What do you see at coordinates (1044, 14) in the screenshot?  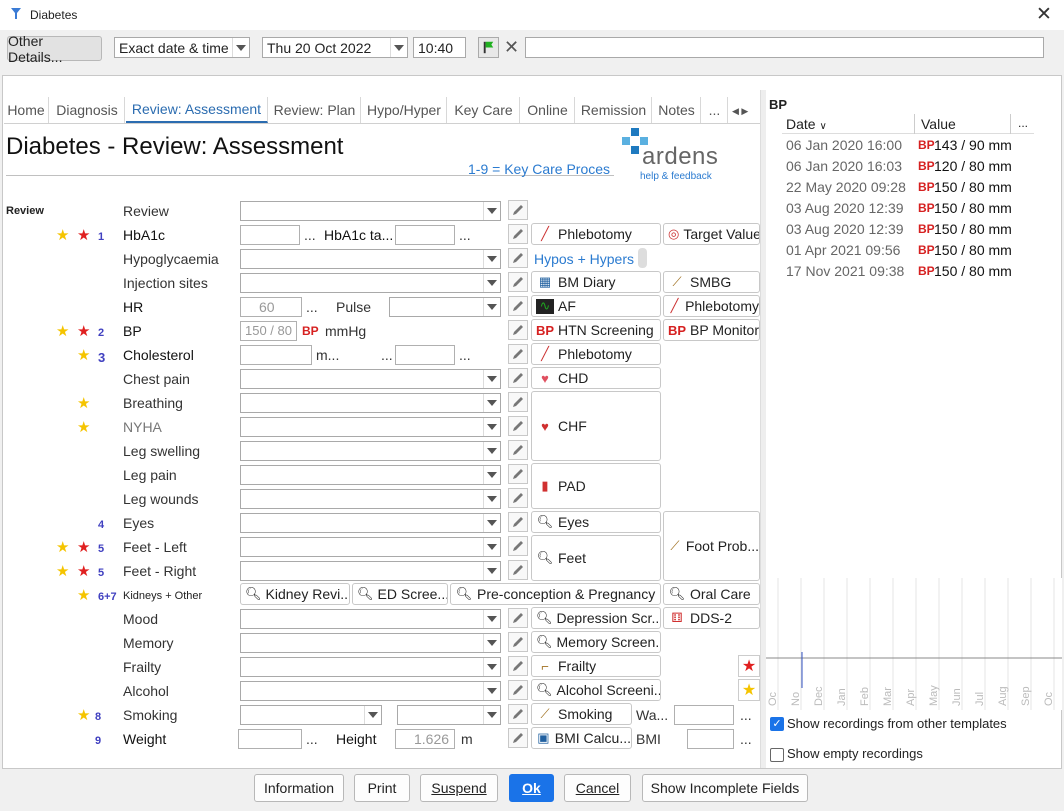 I see `close-icon: ✕` at bounding box center [1044, 14].